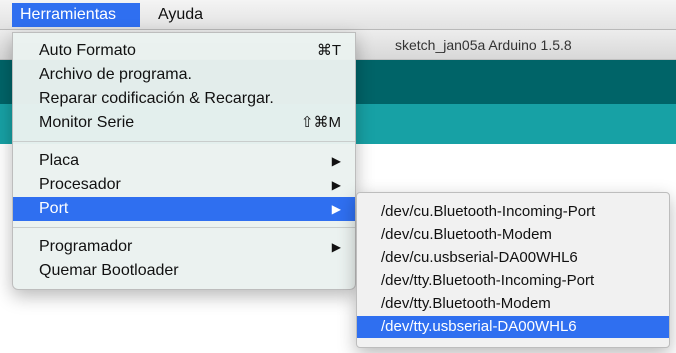  What do you see at coordinates (115, 74) in the screenshot?
I see `menu-item-label: Archivo de programa.` at bounding box center [115, 74].